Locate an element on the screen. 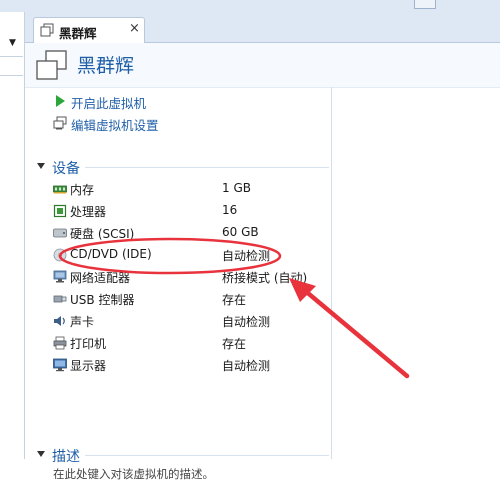 The height and width of the screenshot is (482, 500). annotation-ellipse is located at coordinates (170, 256).